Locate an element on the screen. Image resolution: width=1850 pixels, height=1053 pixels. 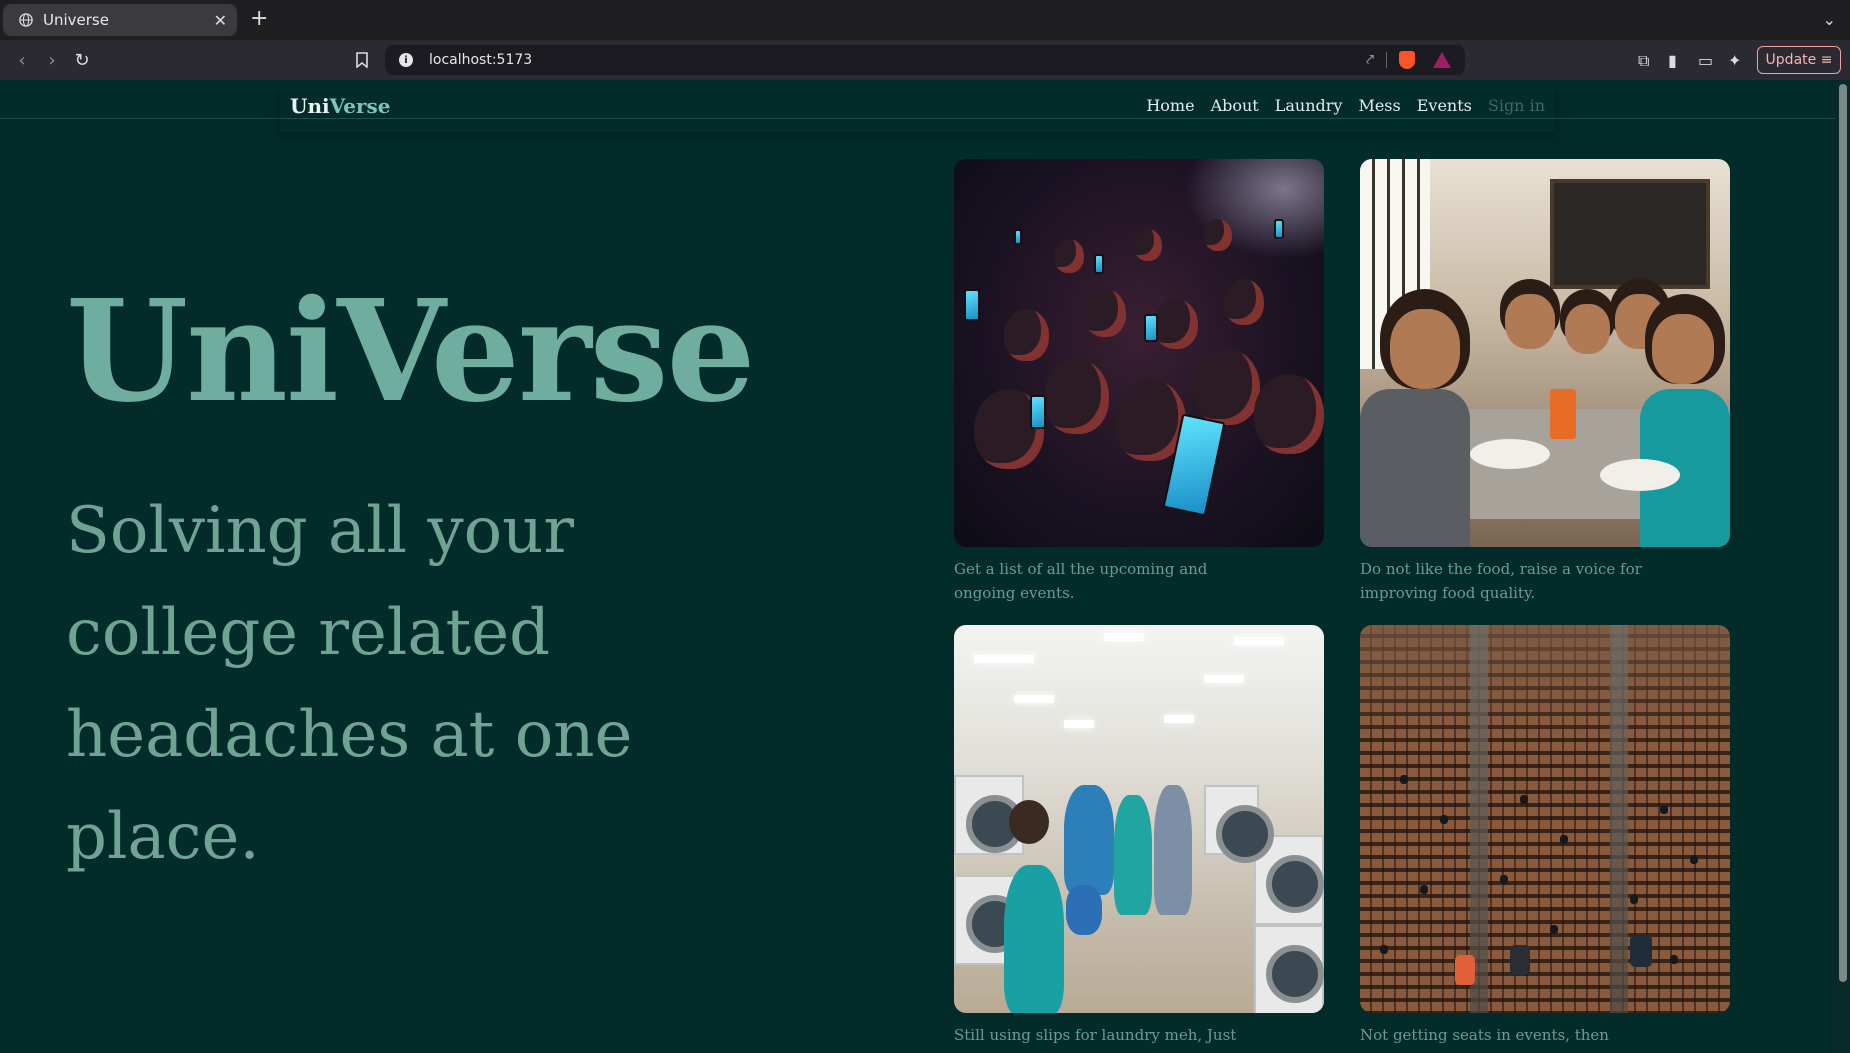
back-icon: ‹ is located at coordinates (22, 60).